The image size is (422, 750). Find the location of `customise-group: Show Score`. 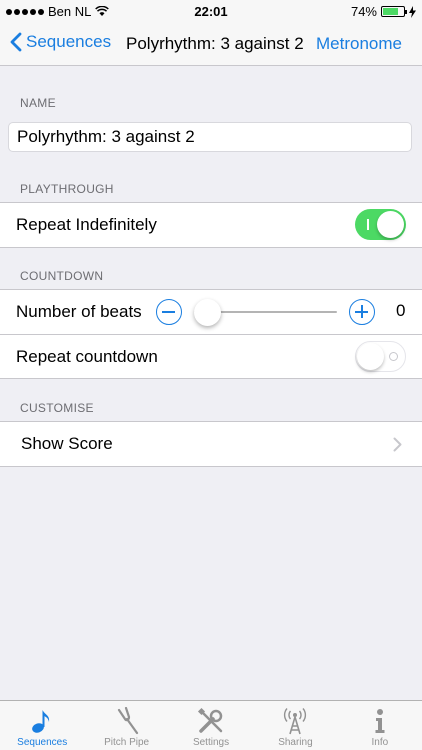

customise-group: Show Score is located at coordinates (211, 444).